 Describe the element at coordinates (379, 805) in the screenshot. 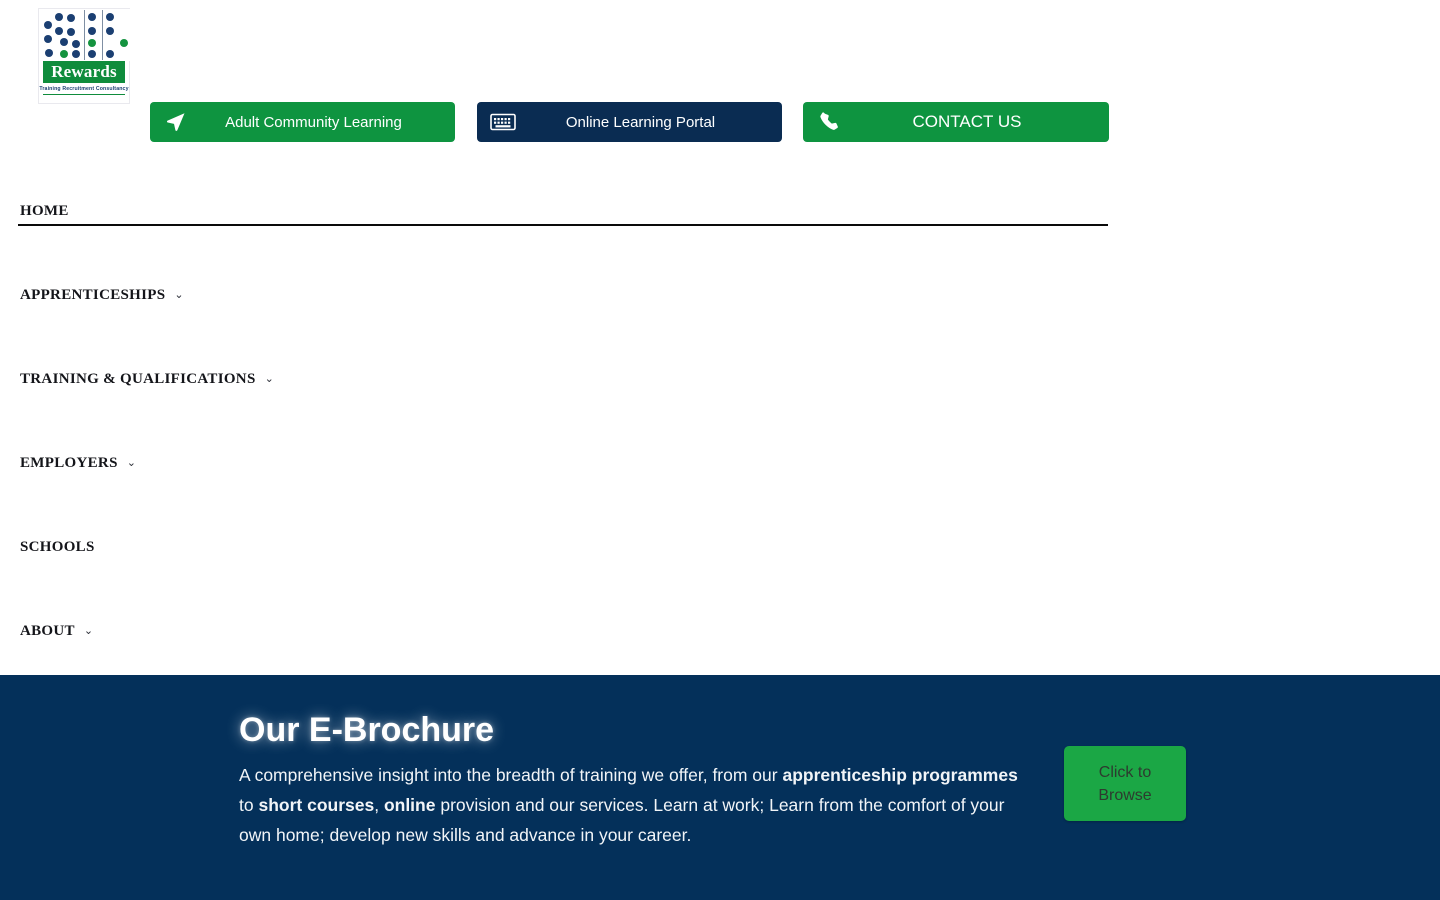

I see `ebrochure-text-3: ,` at that location.